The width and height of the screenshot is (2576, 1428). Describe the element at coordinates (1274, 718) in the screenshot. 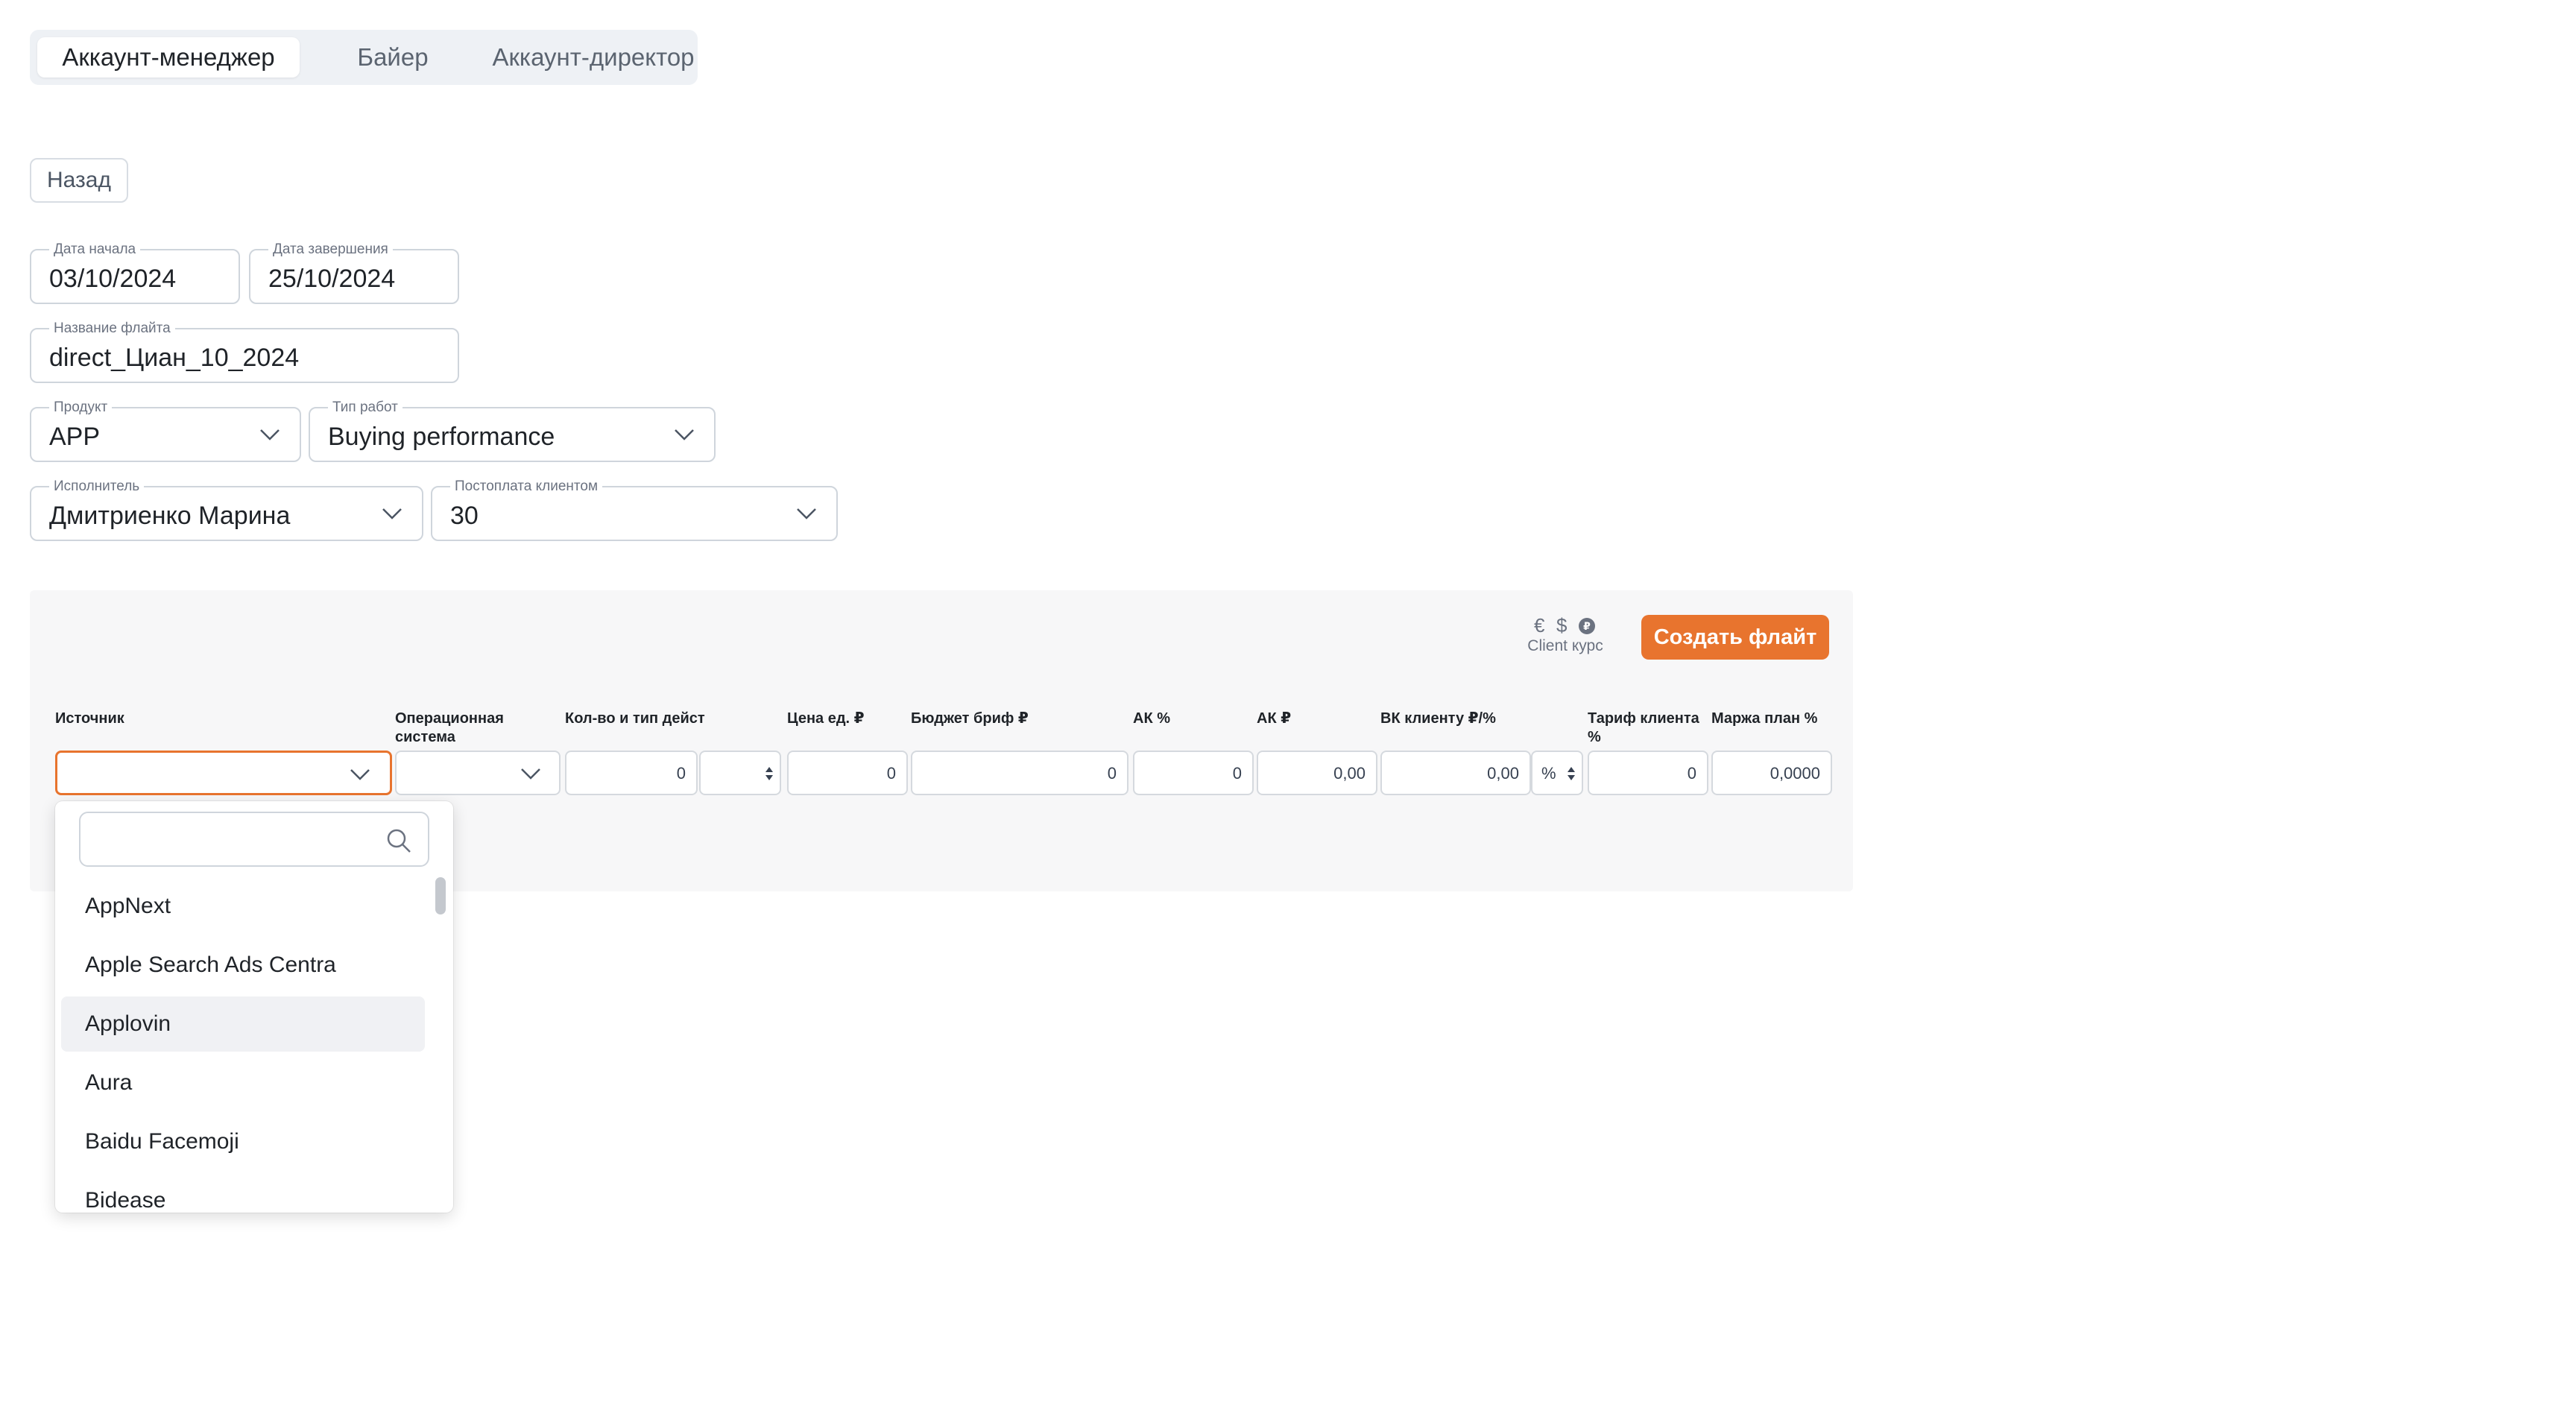

I see `col-header-ak-rub: АК ₽` at that location.